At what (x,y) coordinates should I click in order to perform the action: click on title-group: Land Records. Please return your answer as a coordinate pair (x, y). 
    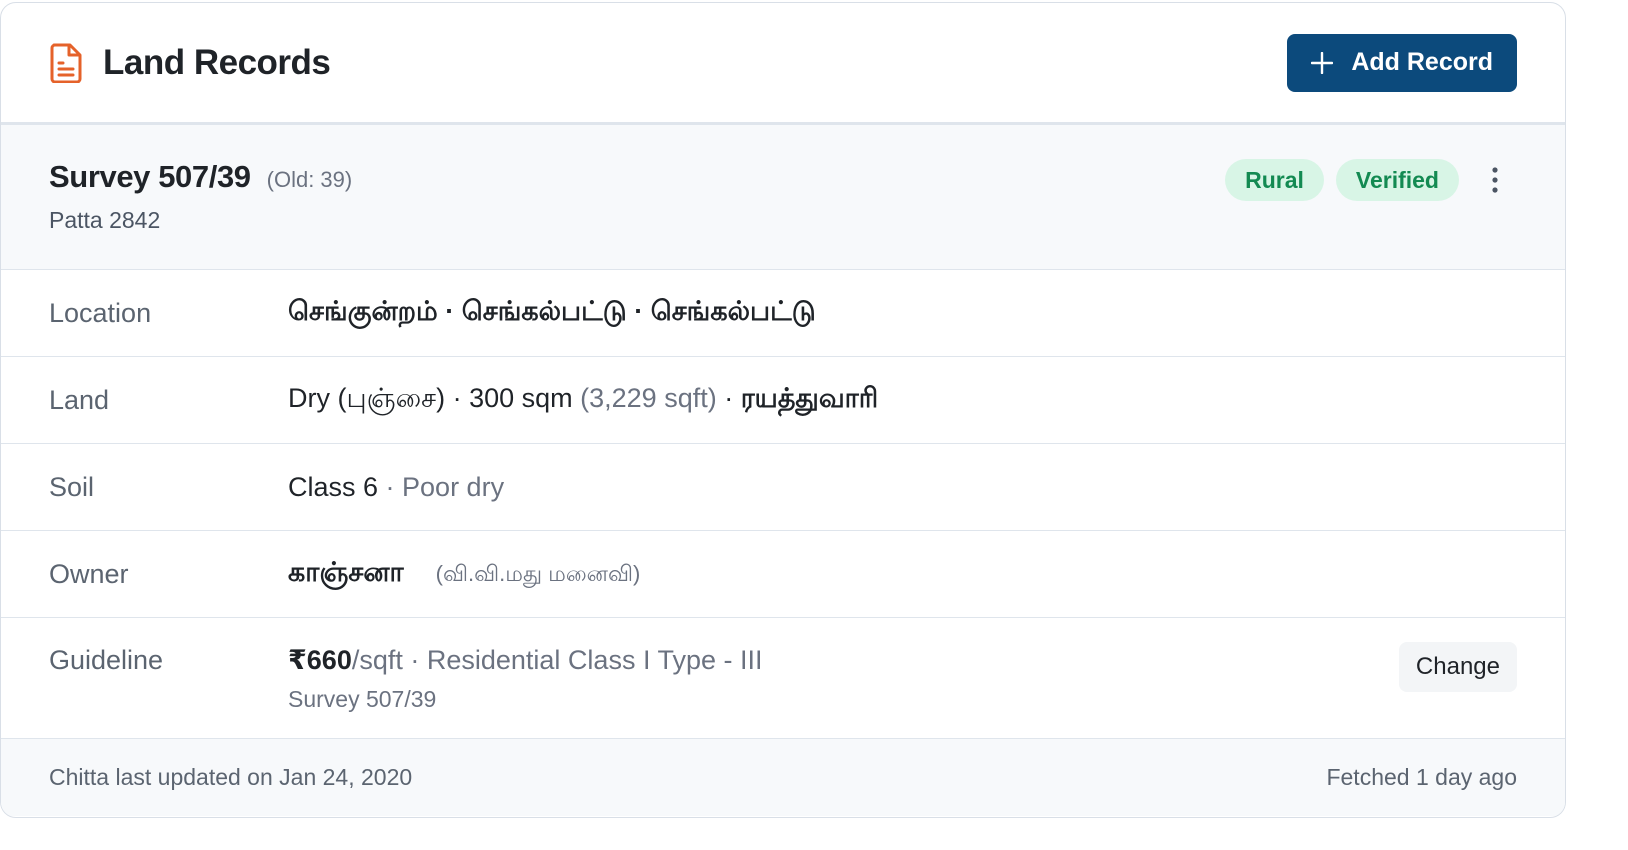
    Looking at the image, I should click on (190, 62).